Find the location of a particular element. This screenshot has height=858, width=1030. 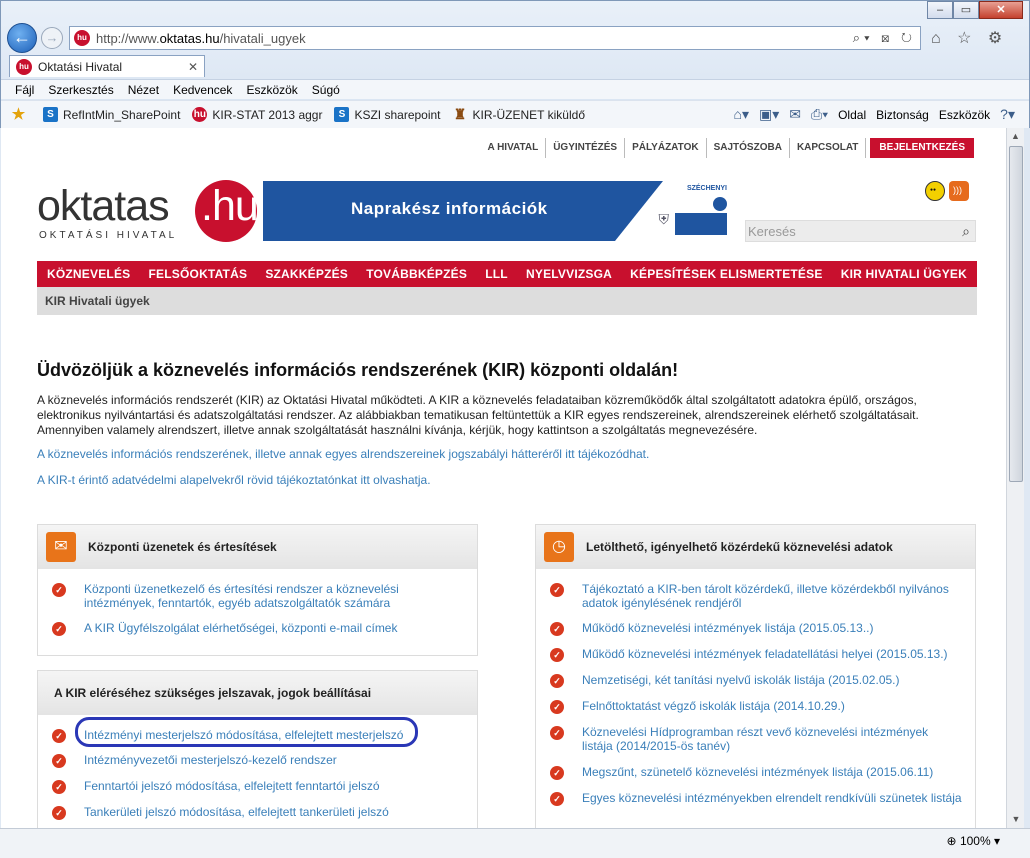

toolbar-icons: ⌂ ☆ ⚙ is located at coordinates (969, 38).